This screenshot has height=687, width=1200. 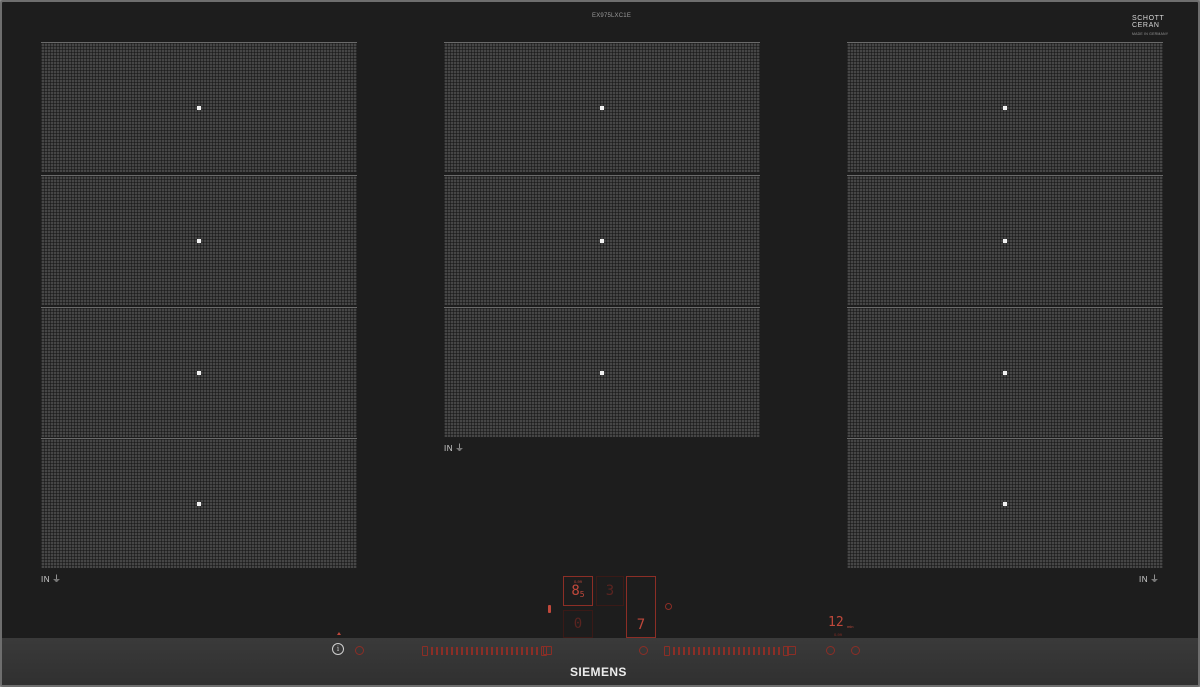 What do you see at coordinates (855, 650) in the screenshot?
I see `clock-button` at bounding box center [855, 650].